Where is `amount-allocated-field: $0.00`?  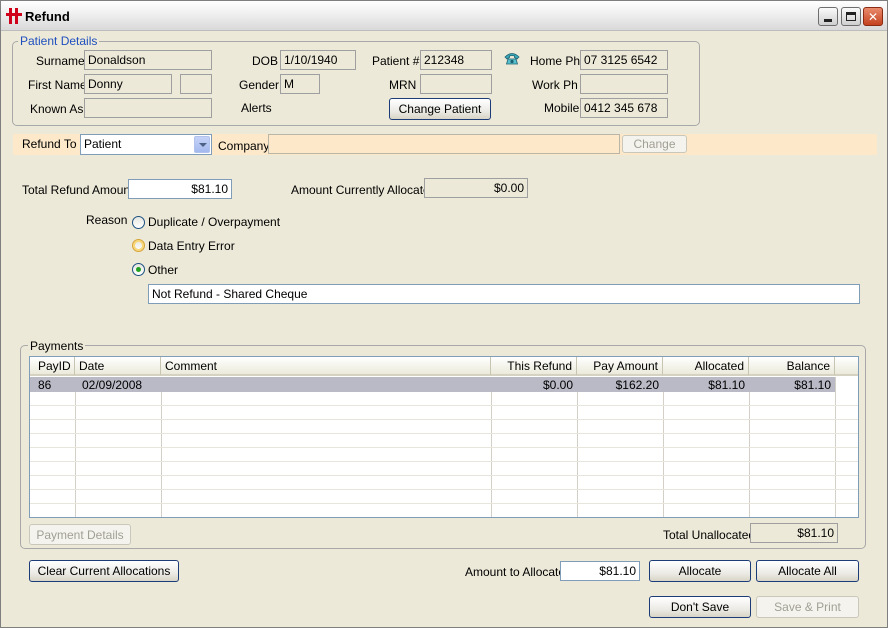 amount-allocated-field: $0.00 is located at coordinates (476, 188).